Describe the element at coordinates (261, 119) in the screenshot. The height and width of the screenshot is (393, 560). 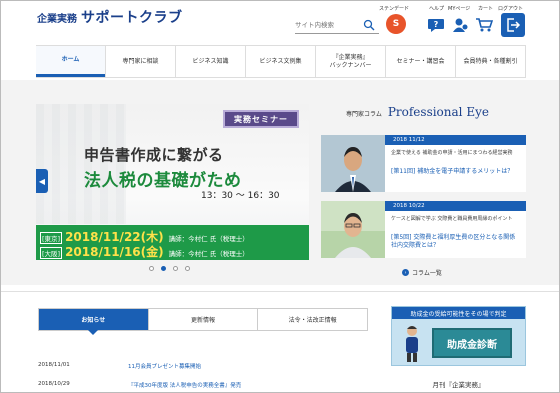
I see `seminar-tag: 実務セミナー` at that location.